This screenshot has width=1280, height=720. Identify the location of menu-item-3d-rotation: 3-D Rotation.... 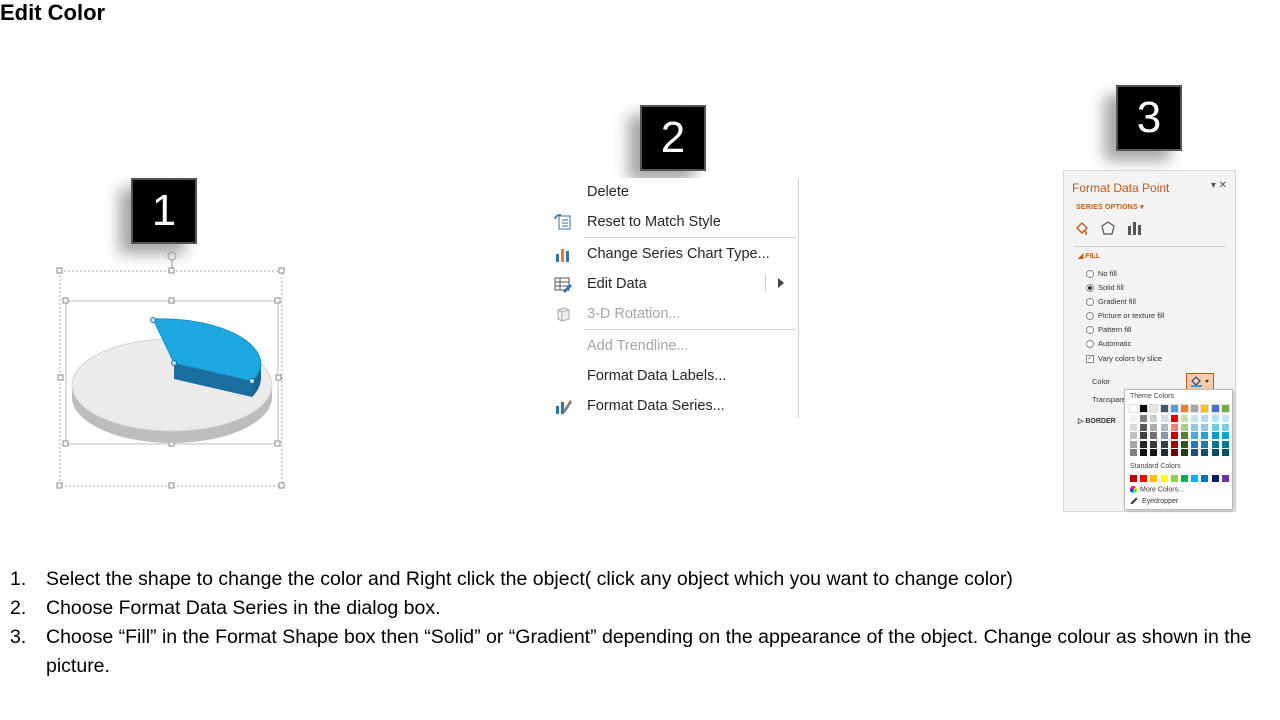
(672, 314).